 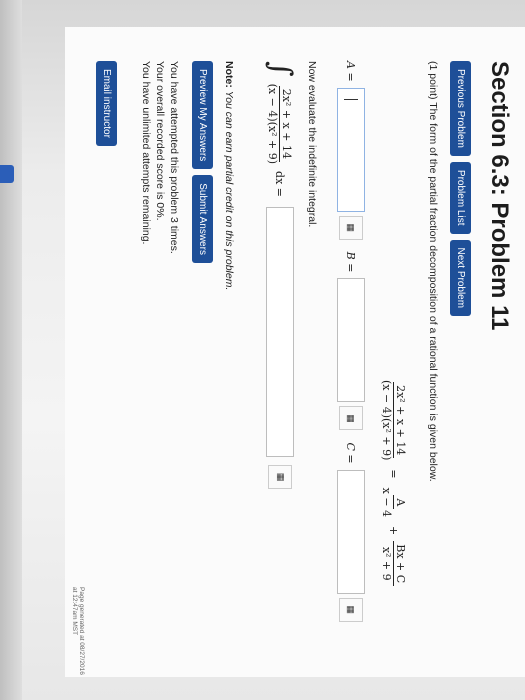 I want to click on label-b: B =, so click(x=351, y=262).